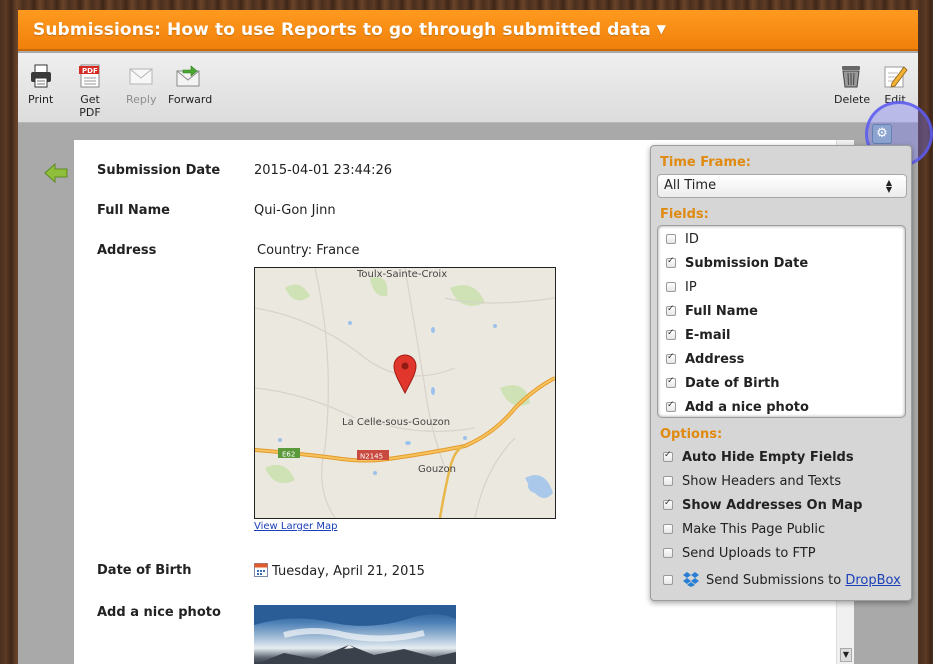 The image size is (933, 664). What do you see at coordinates (682, 239) in the screenshot?
I see `field-option-id: ID` at bounding box center [682, 239].